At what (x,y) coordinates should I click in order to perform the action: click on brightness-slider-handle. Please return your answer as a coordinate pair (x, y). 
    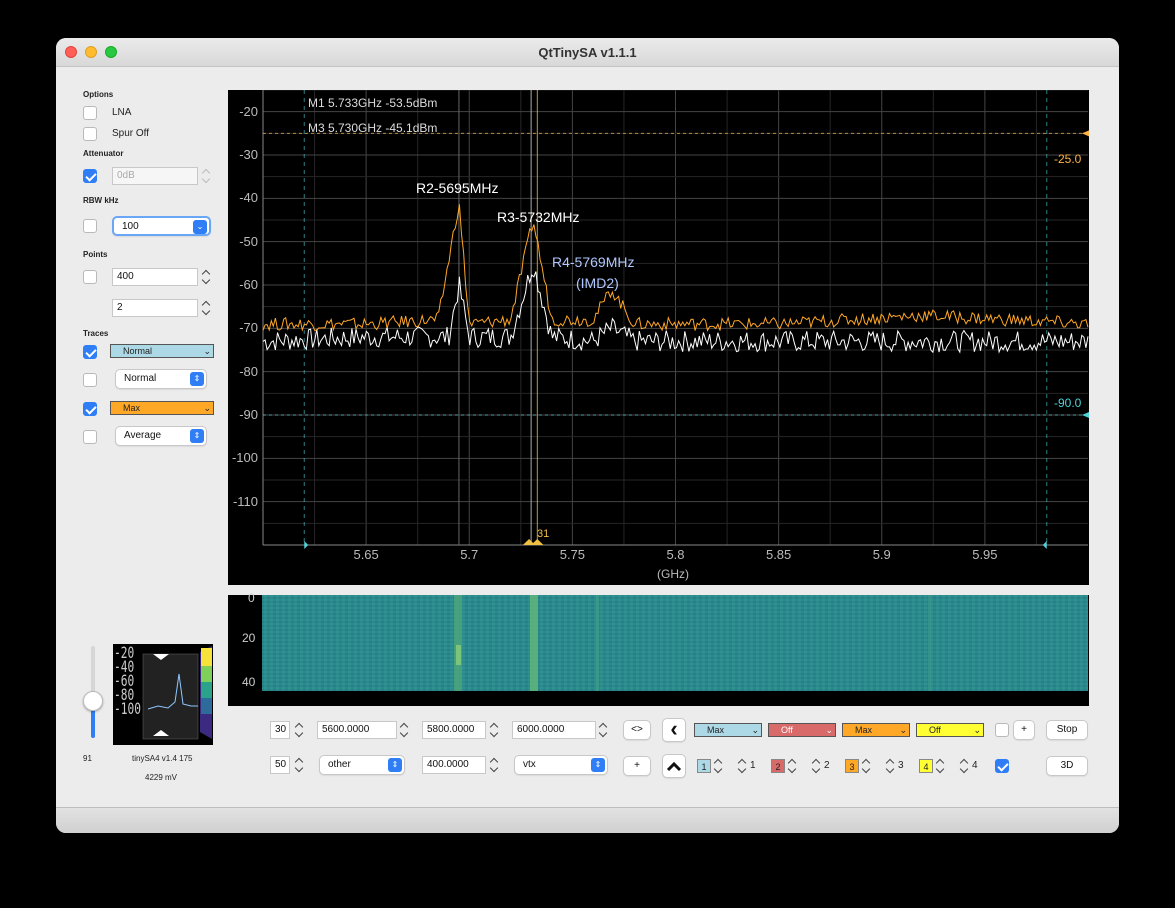
    Looking at the image, I should click on (93, 701).